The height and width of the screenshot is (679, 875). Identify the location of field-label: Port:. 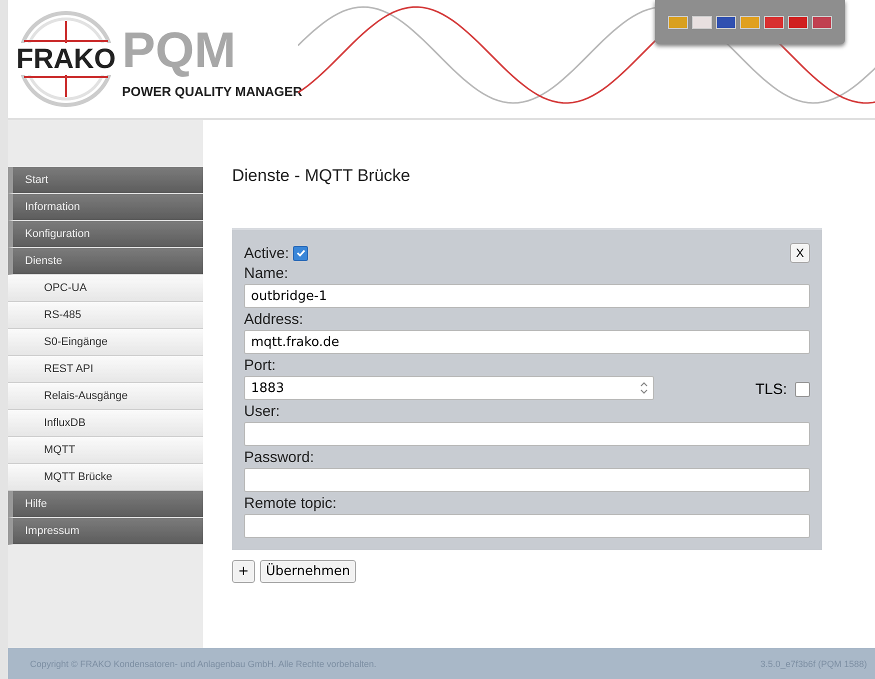
(260, 366).